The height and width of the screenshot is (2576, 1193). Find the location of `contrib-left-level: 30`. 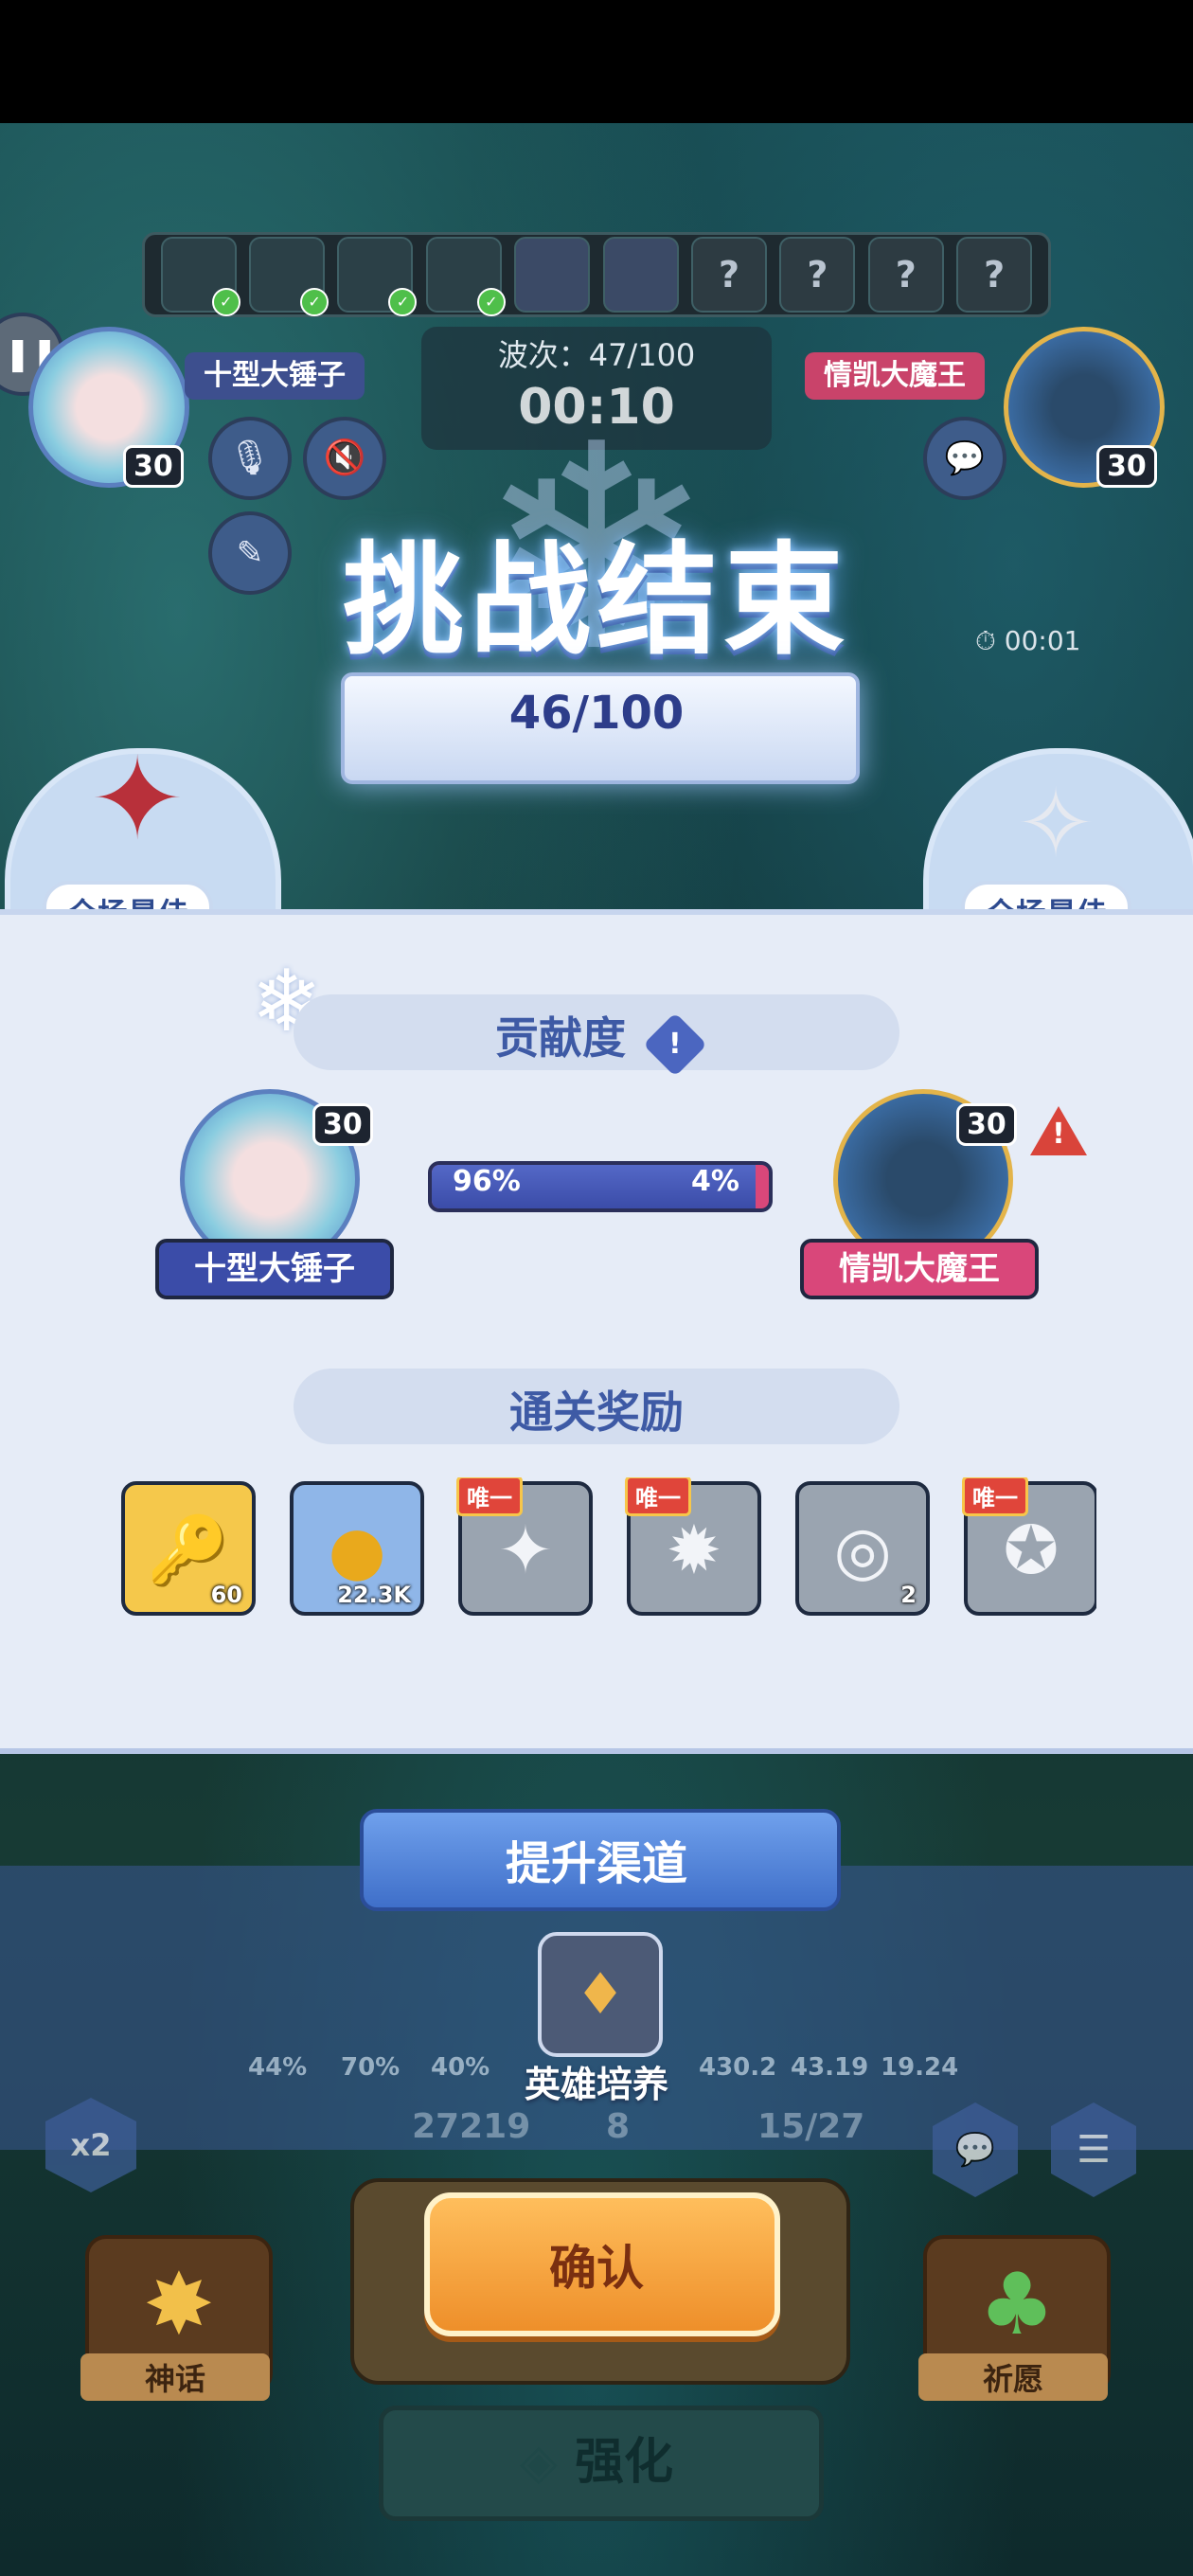

contrib-left-level: 30 is located at coordinates (342, 1124).